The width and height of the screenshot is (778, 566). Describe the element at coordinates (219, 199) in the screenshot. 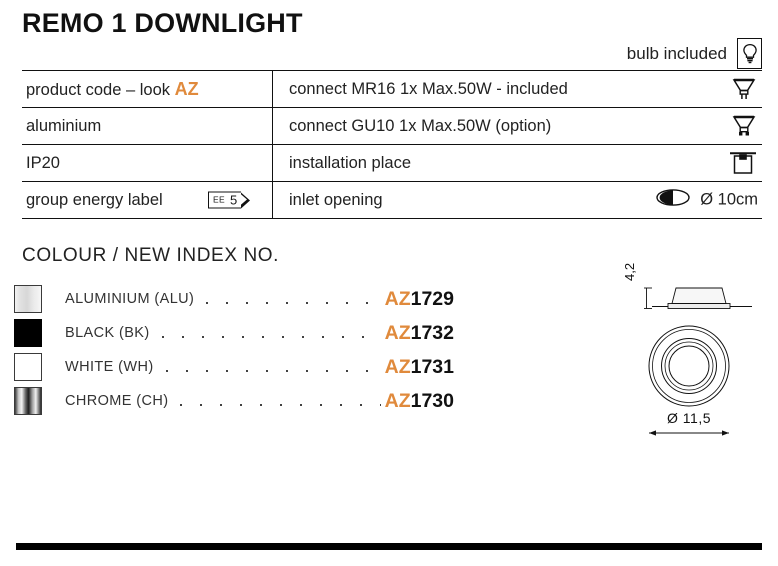

I see `energy-label-prefix: EE` at that location.